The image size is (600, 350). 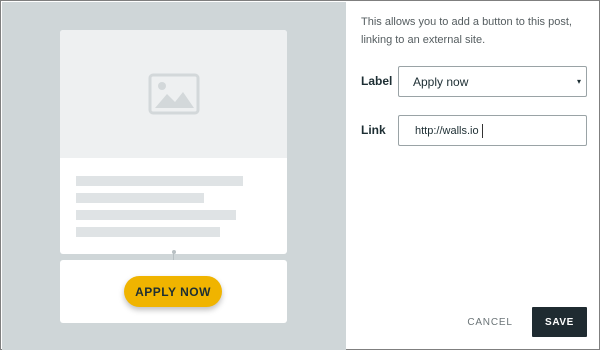 I want to click on label-select-value: Apply now, so click(x=441, y=81).